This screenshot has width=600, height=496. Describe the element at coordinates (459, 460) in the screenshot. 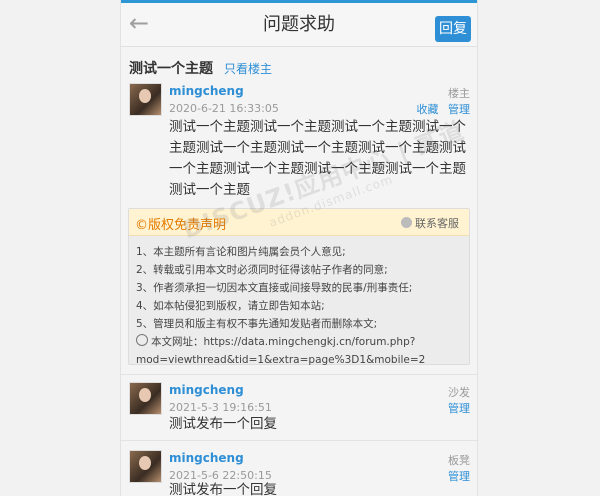

I see `floor-label: 板凳` at that location.